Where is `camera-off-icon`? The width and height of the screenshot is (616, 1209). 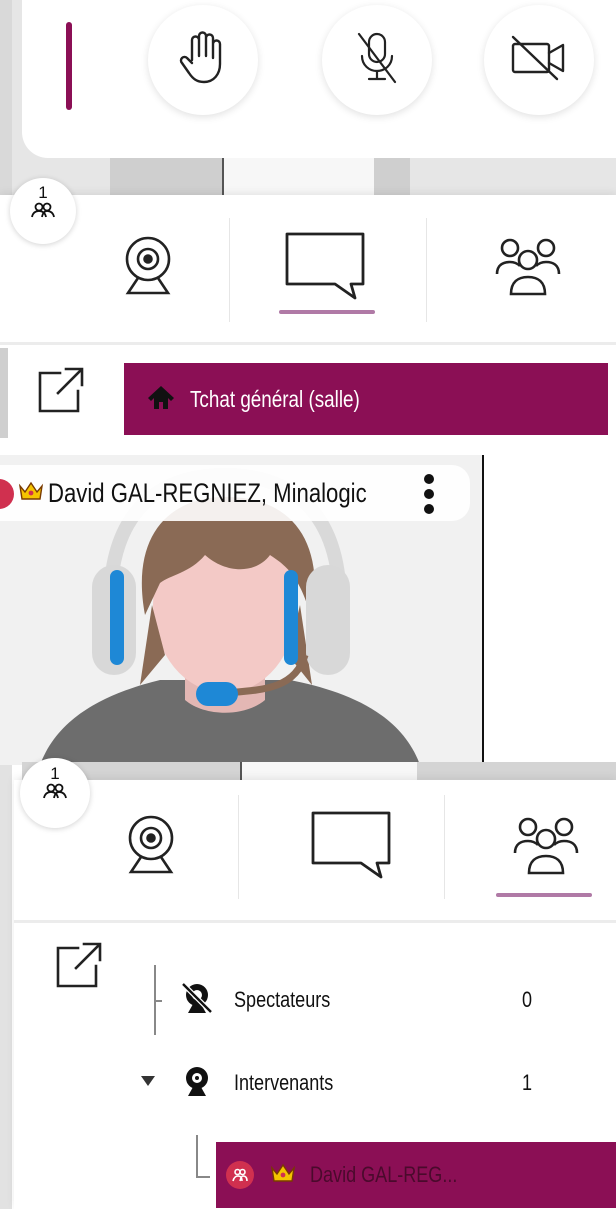 camera-off-icon is located at coordinates (539, 60).